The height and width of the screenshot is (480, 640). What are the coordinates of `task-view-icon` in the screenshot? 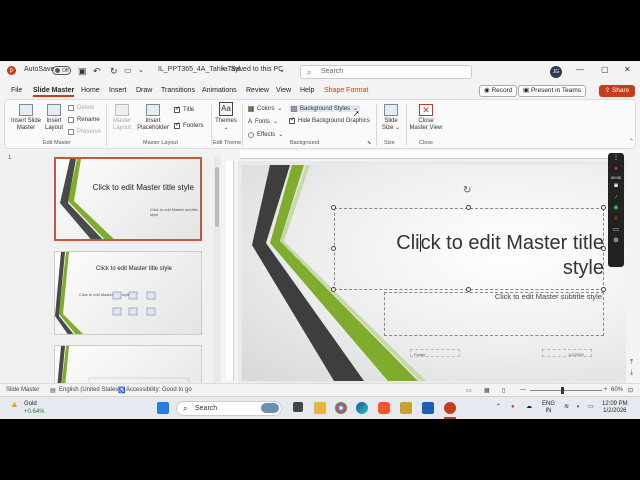 It's located at (298, 407).